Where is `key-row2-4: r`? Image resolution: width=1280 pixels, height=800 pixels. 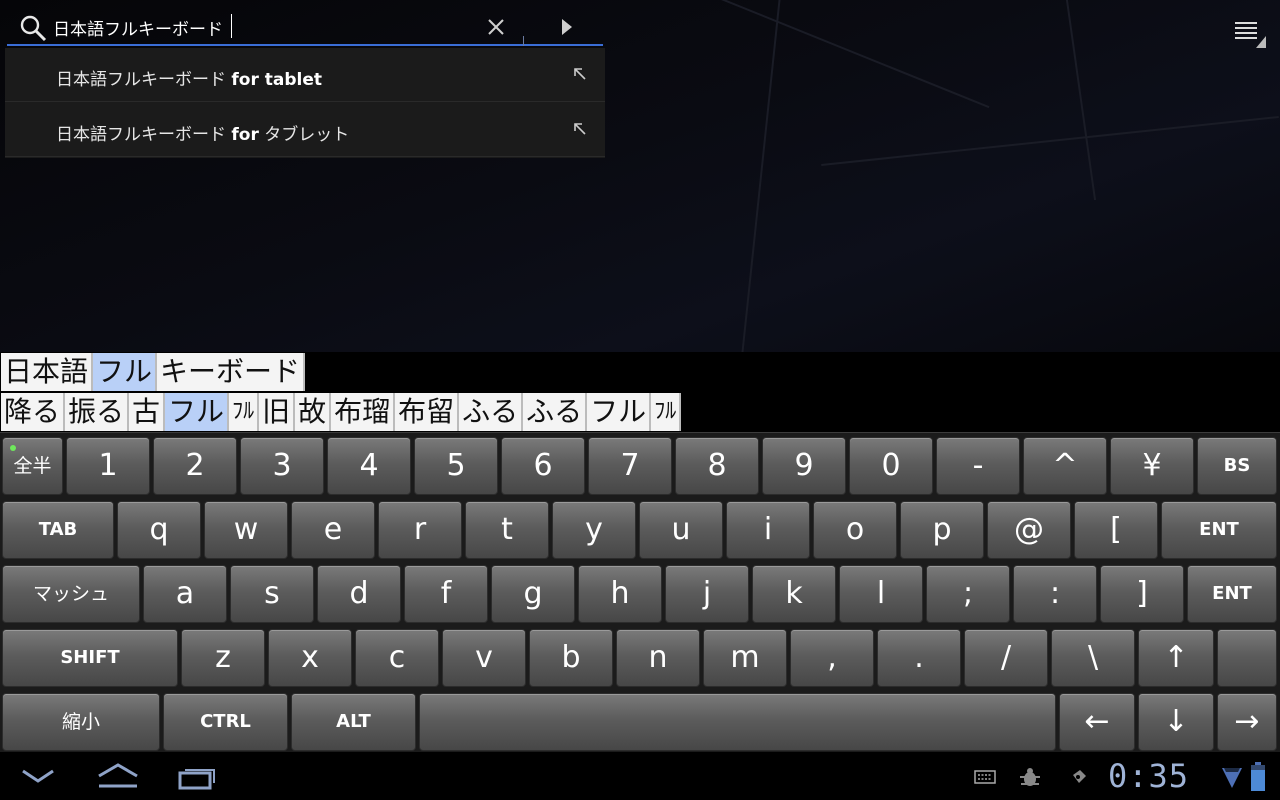 key-row2-4: r is located at coordinates (420, 530).